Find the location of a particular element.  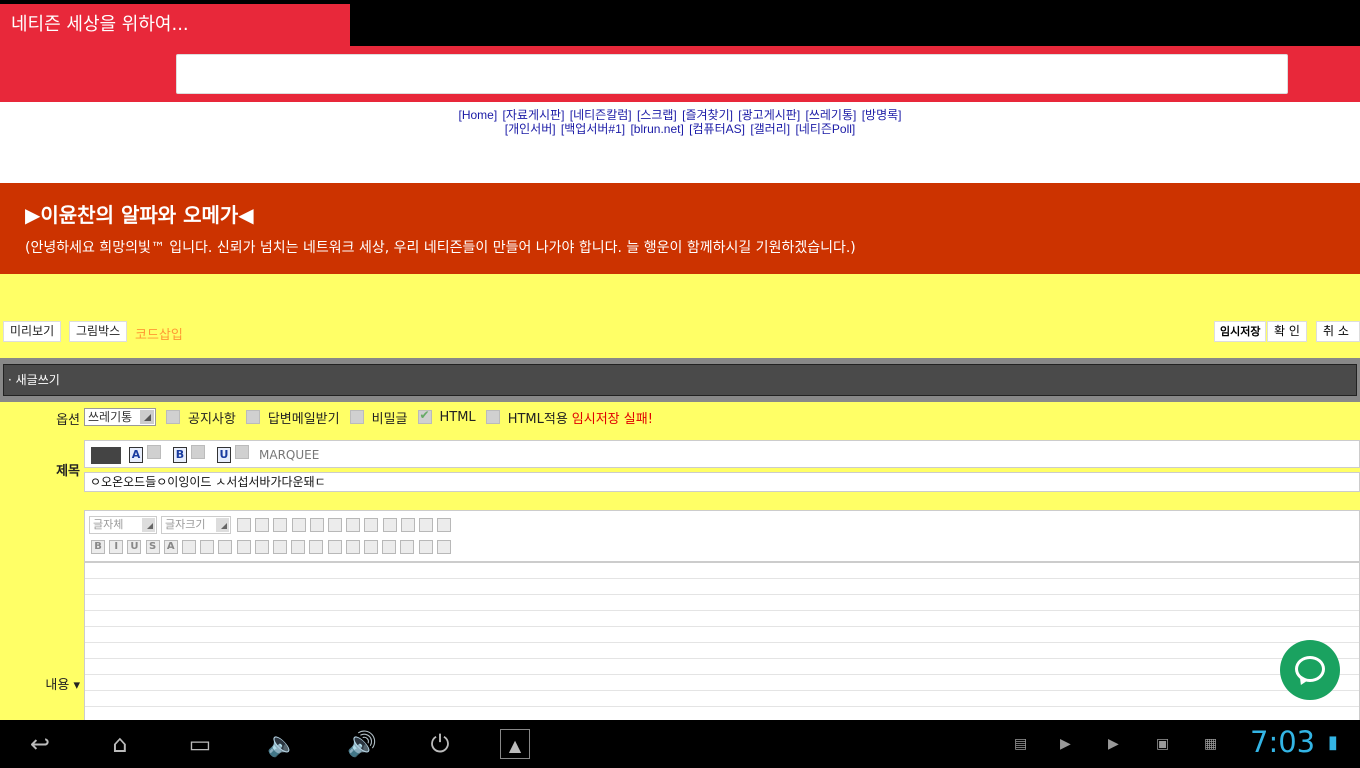

nav-link-files: [자료게시판] is located at coordinates (534, 115).